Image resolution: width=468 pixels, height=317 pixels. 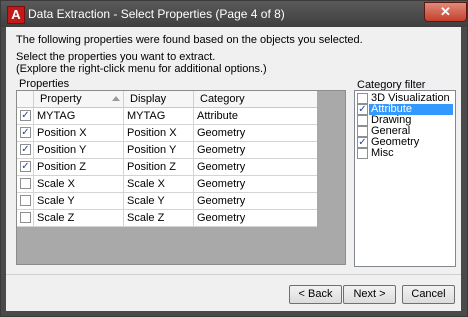 I want to click on table-row: ✓ Position Z Position Z Geometry, so click(x=167, y=167).